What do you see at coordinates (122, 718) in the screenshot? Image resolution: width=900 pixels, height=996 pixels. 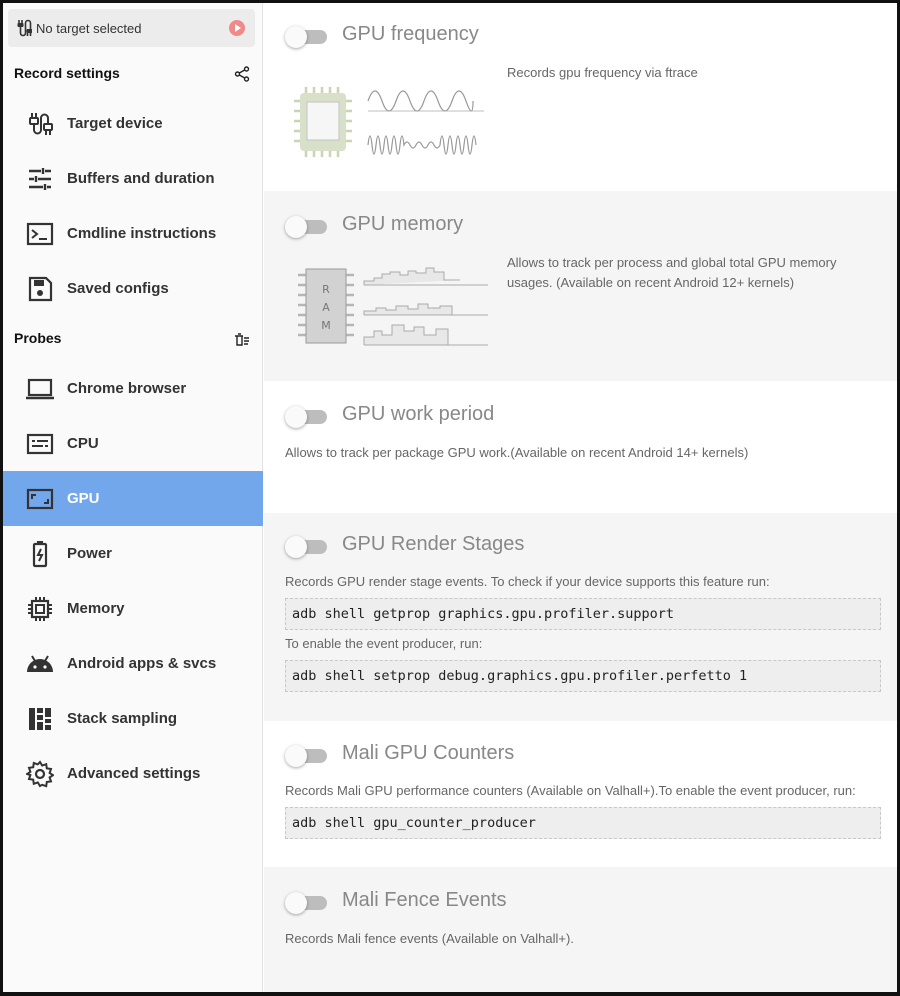 I see `sidebar-item-label: Stack sampling` at bounding box center [122, 718].